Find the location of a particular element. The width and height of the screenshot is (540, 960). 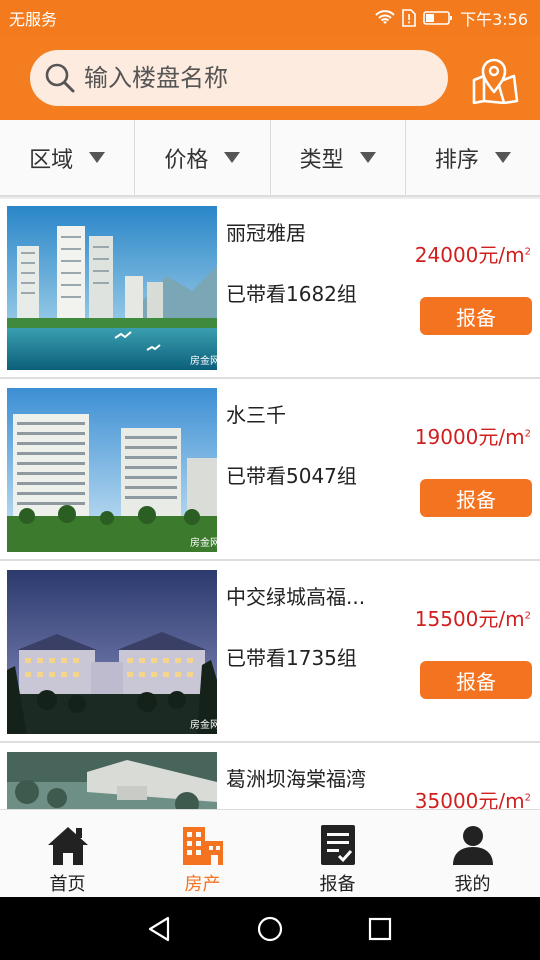

nav-label: 我的 is located at coordinates (472, 884).